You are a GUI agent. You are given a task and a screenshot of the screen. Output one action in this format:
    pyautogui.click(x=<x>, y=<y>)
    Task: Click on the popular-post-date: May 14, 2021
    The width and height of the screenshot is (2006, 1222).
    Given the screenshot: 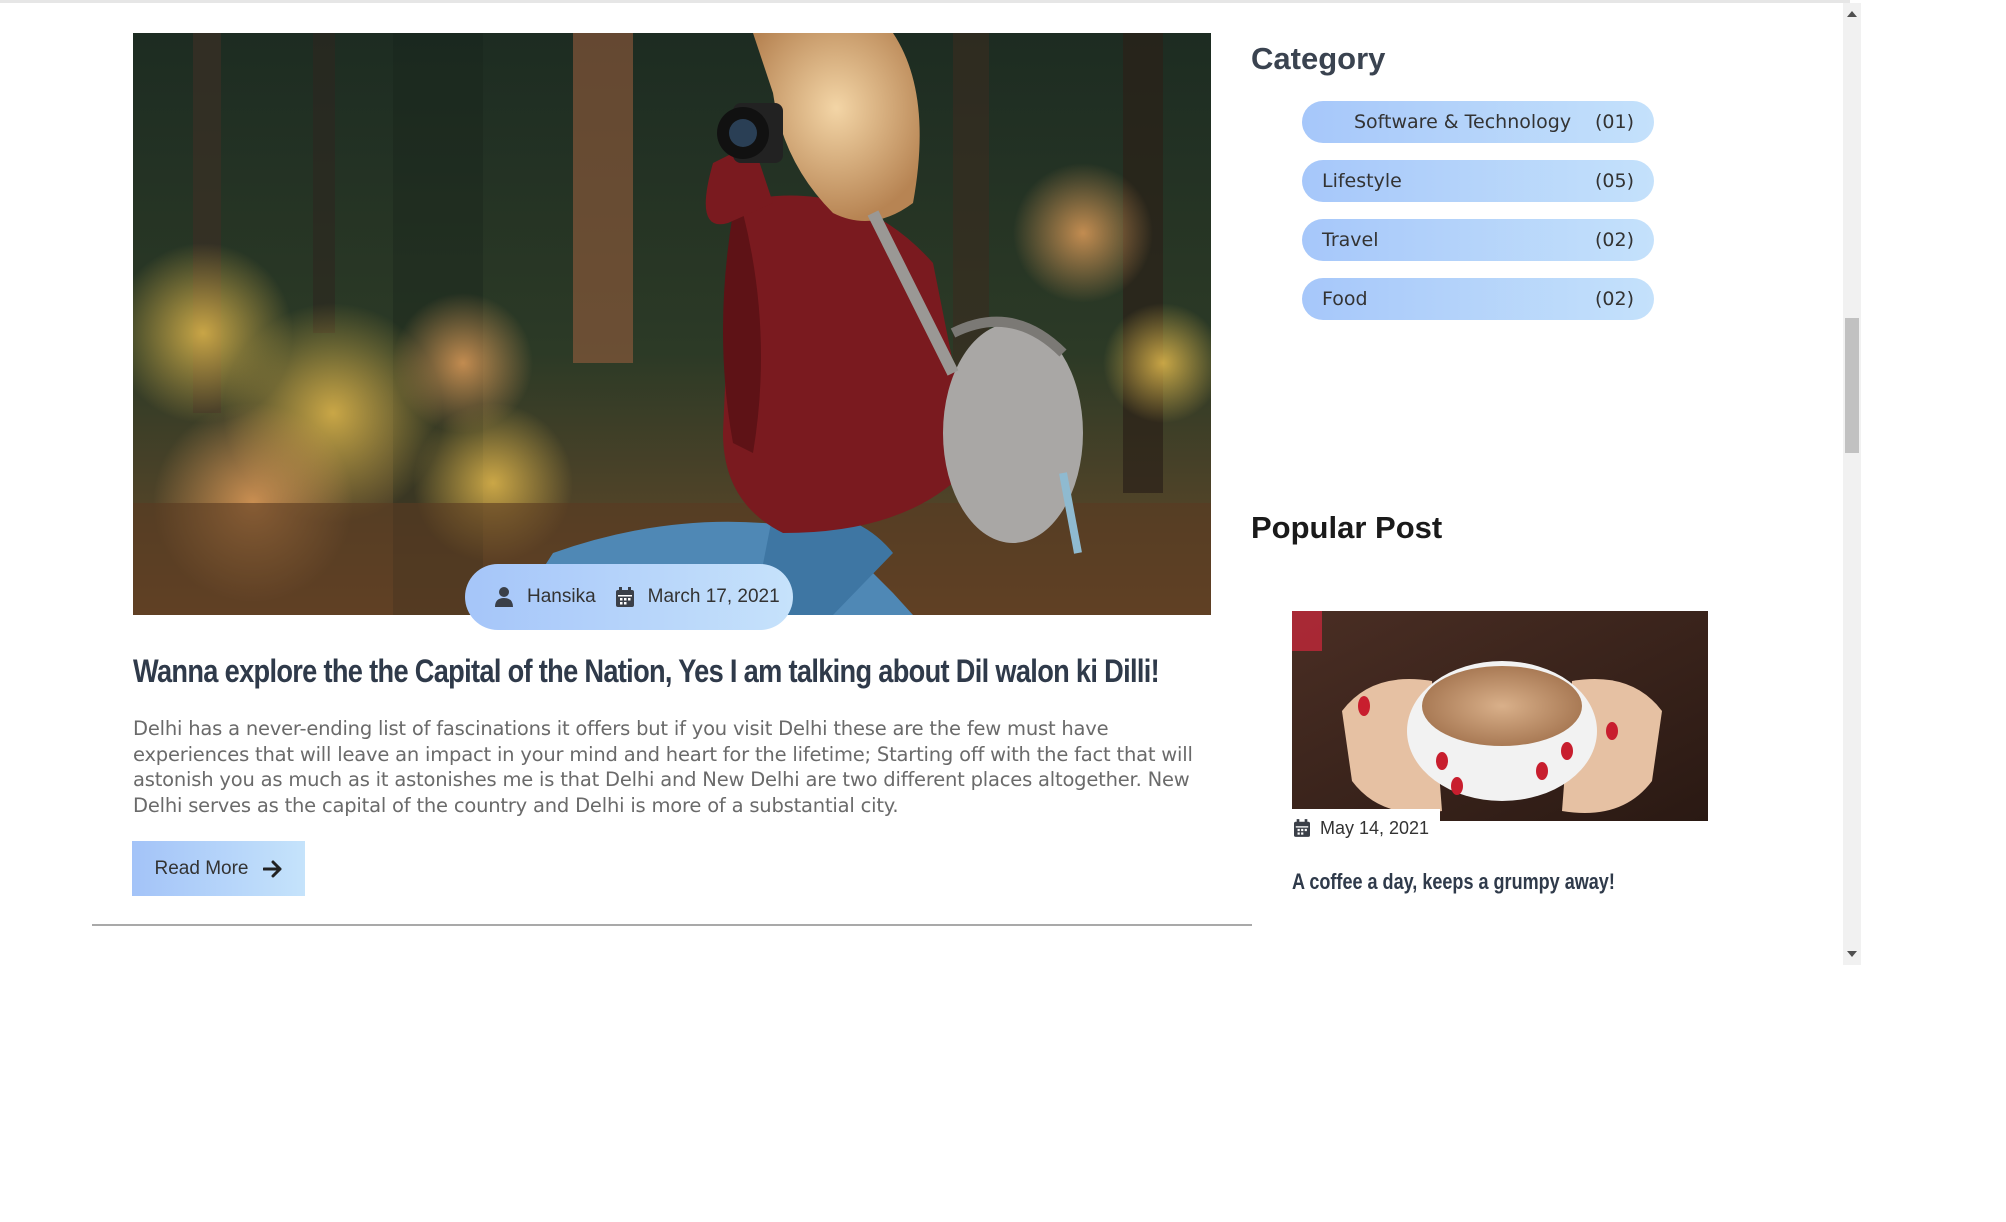 What is the action you would take?
    pyautogui.click(x=1366, y=828)
    